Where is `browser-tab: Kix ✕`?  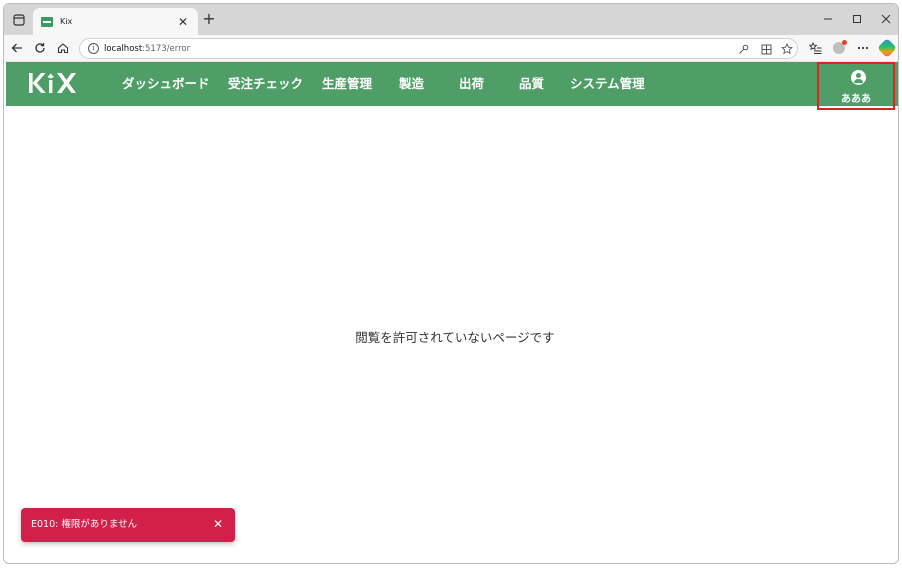 browser-tab: Kix ✕ is located at coordinates (115, 21).